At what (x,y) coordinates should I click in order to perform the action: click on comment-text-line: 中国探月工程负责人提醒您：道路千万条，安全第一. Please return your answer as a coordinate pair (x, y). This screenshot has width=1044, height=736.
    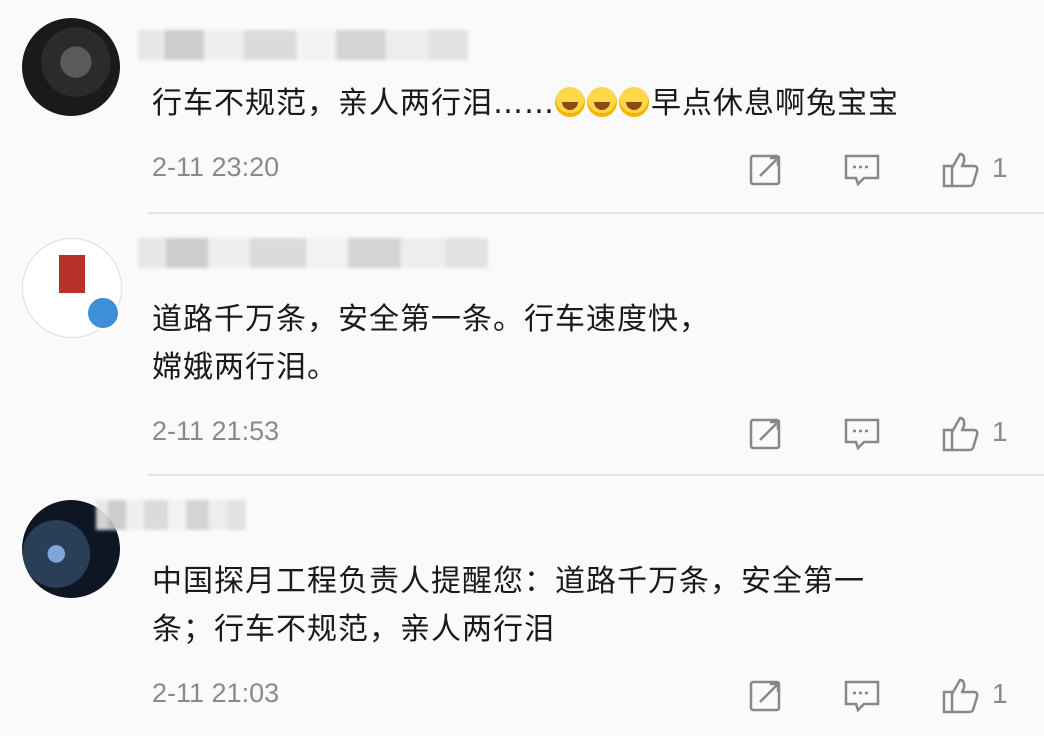
    Looking at the image, I should click on (508, 581).